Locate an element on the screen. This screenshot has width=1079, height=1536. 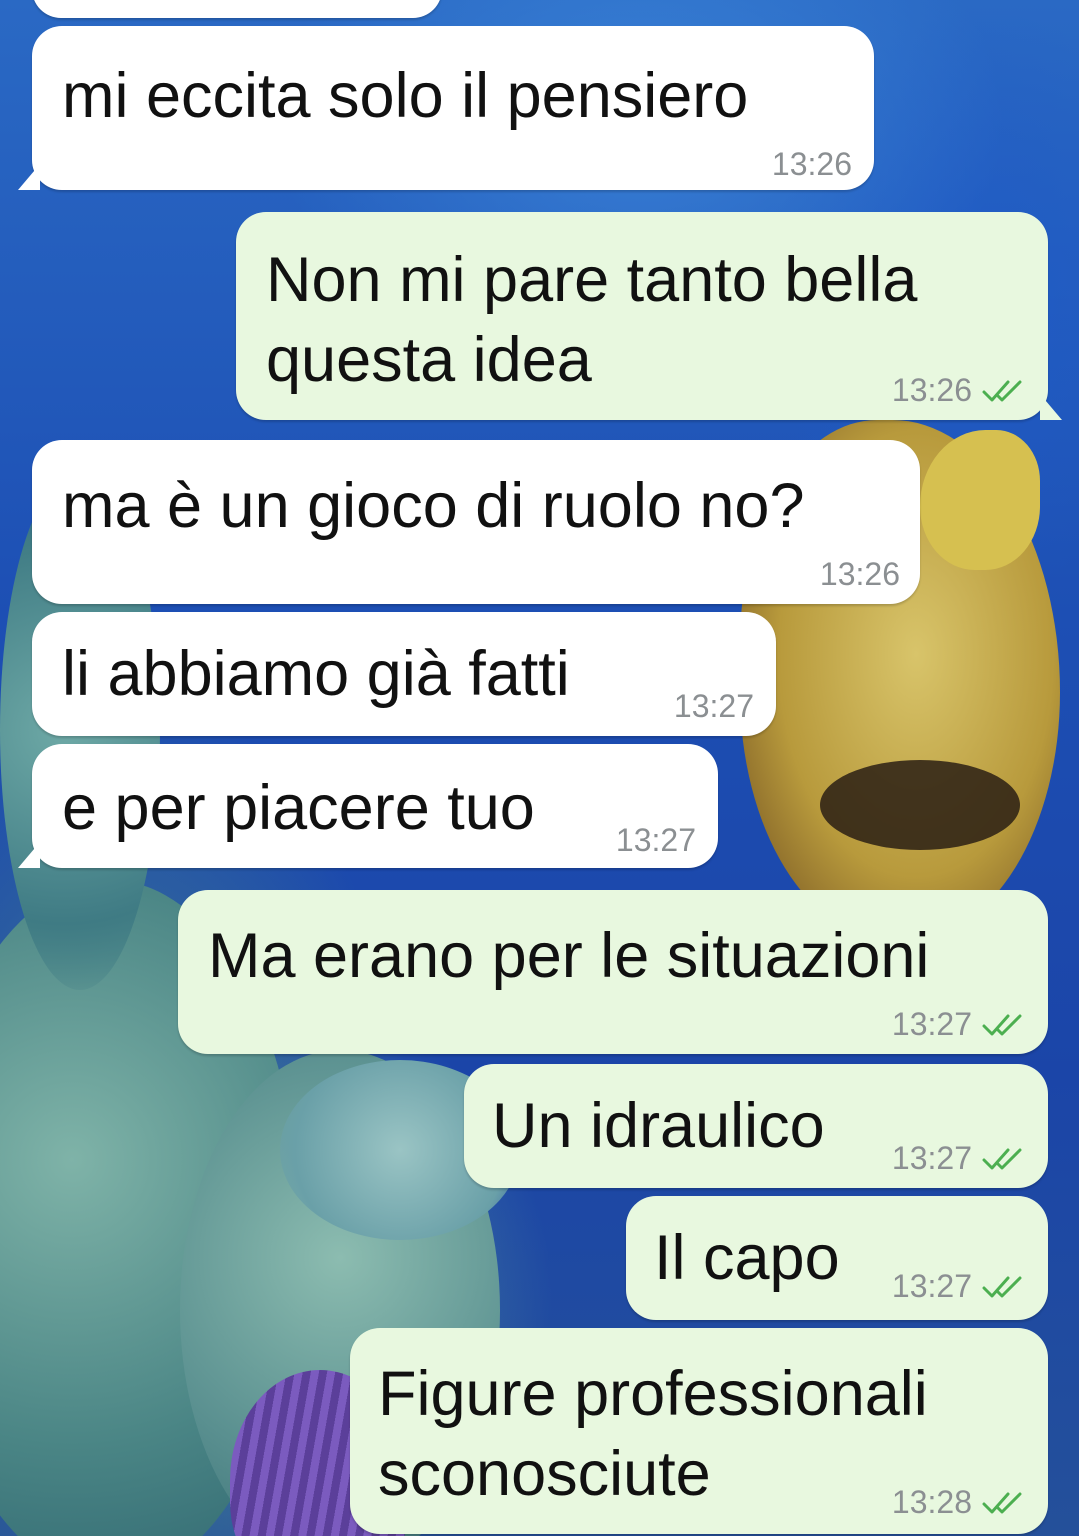
message-text: Un idraulico is located at coordinates (658, 1126).